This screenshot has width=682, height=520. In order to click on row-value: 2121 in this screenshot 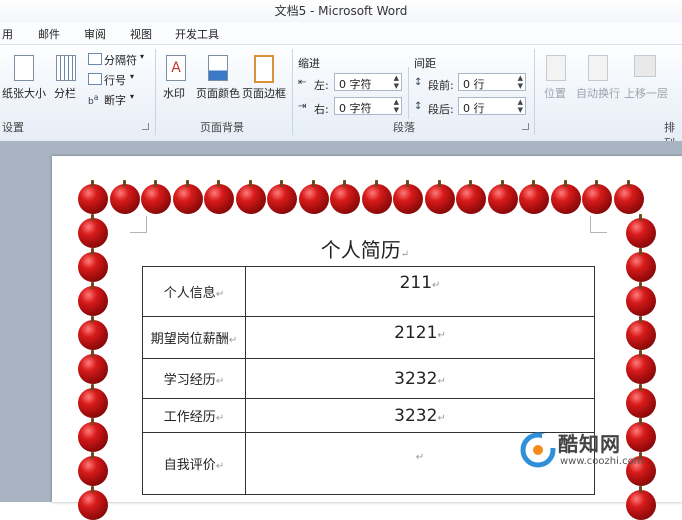, I will do `click(416, 333)`.